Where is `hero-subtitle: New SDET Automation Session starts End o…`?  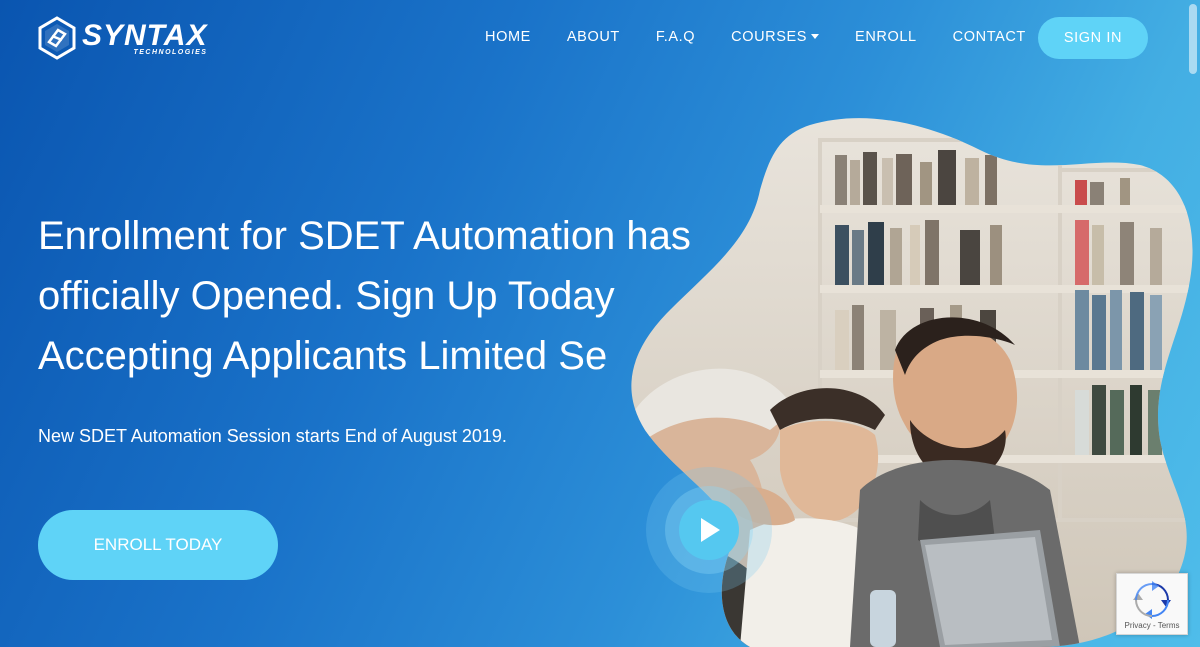
hero-subtitle: New SDET Automation Session starts End o… is located at coordinates (272, 436).